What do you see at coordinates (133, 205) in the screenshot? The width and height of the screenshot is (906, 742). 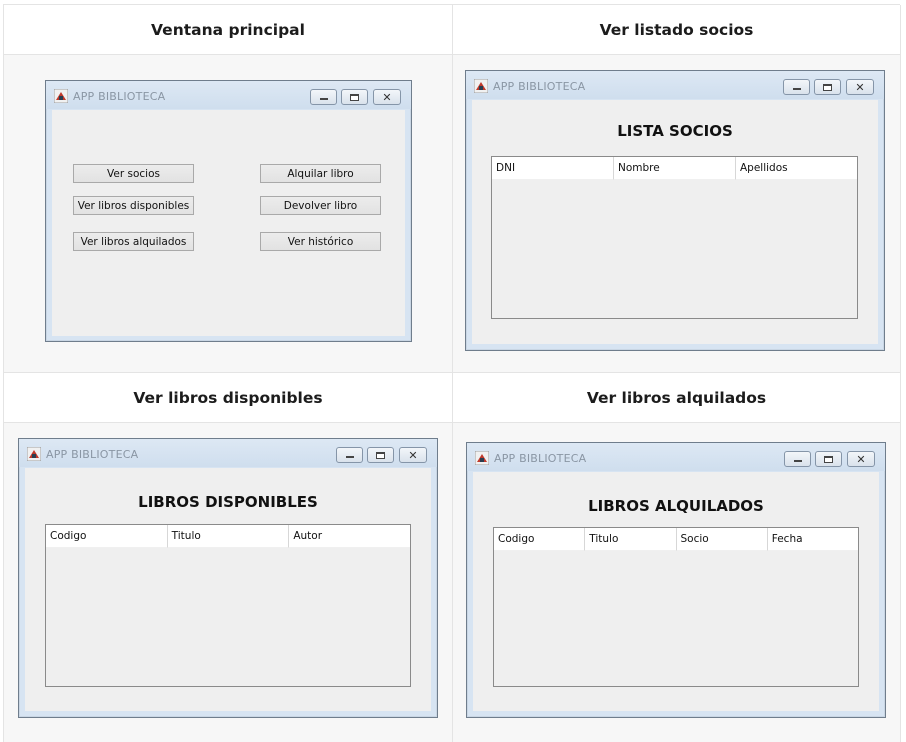 I see `ver-libros-disponibles-button: Ver libros disponibles` at bounding box center [133, 205].